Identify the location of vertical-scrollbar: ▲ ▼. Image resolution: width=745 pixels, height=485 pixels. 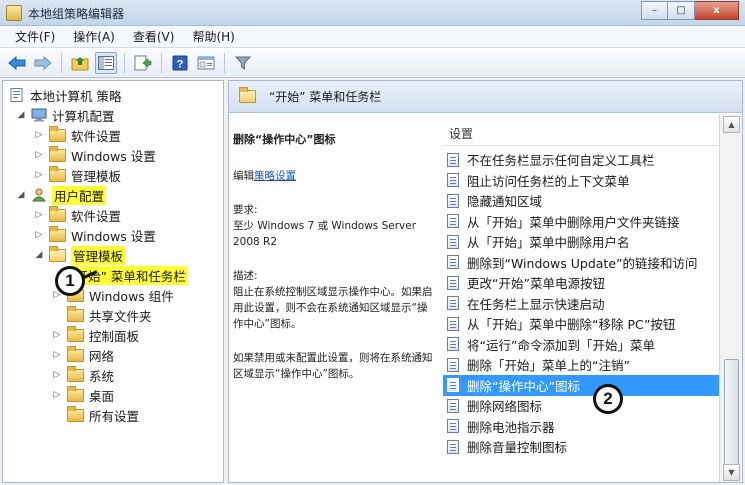
(730, 298).